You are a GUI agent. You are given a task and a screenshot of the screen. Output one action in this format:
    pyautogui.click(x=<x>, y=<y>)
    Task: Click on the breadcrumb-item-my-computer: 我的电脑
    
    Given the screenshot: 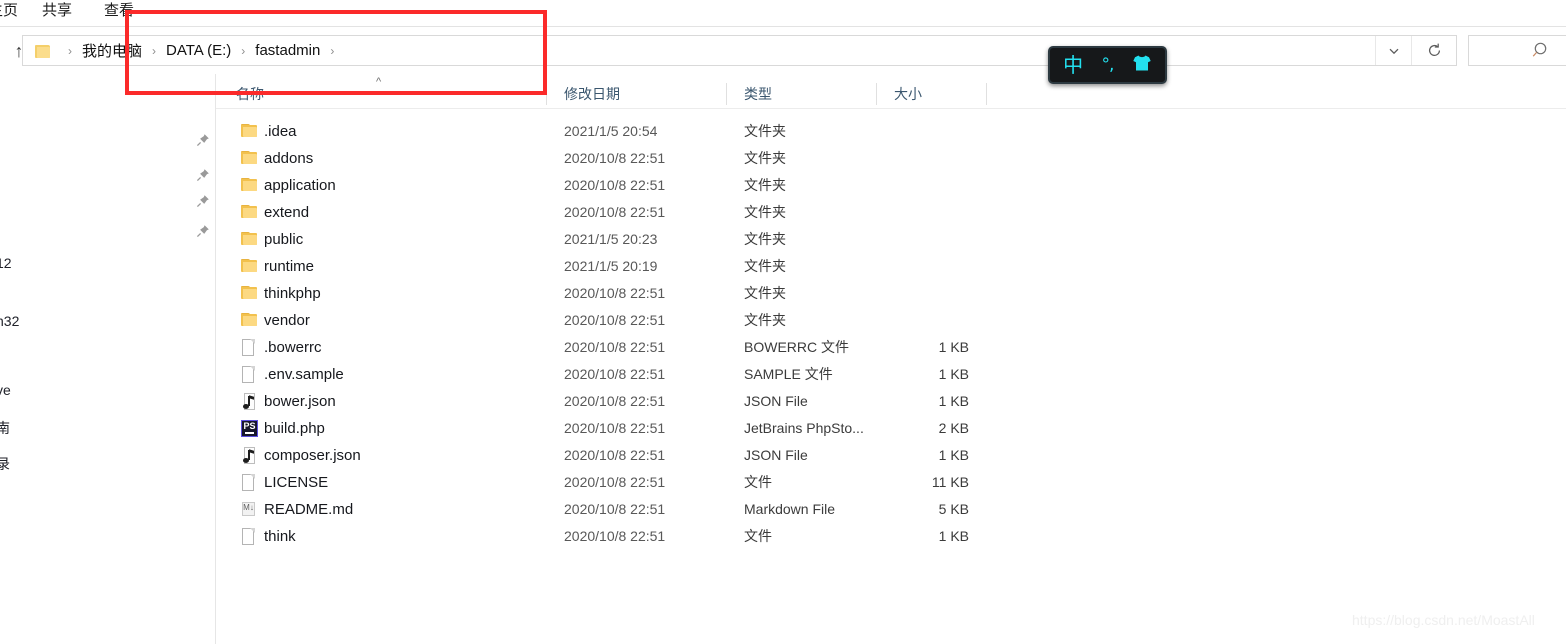 What is the action you would take?
    pyautogui.click(x=112, y=50)
    